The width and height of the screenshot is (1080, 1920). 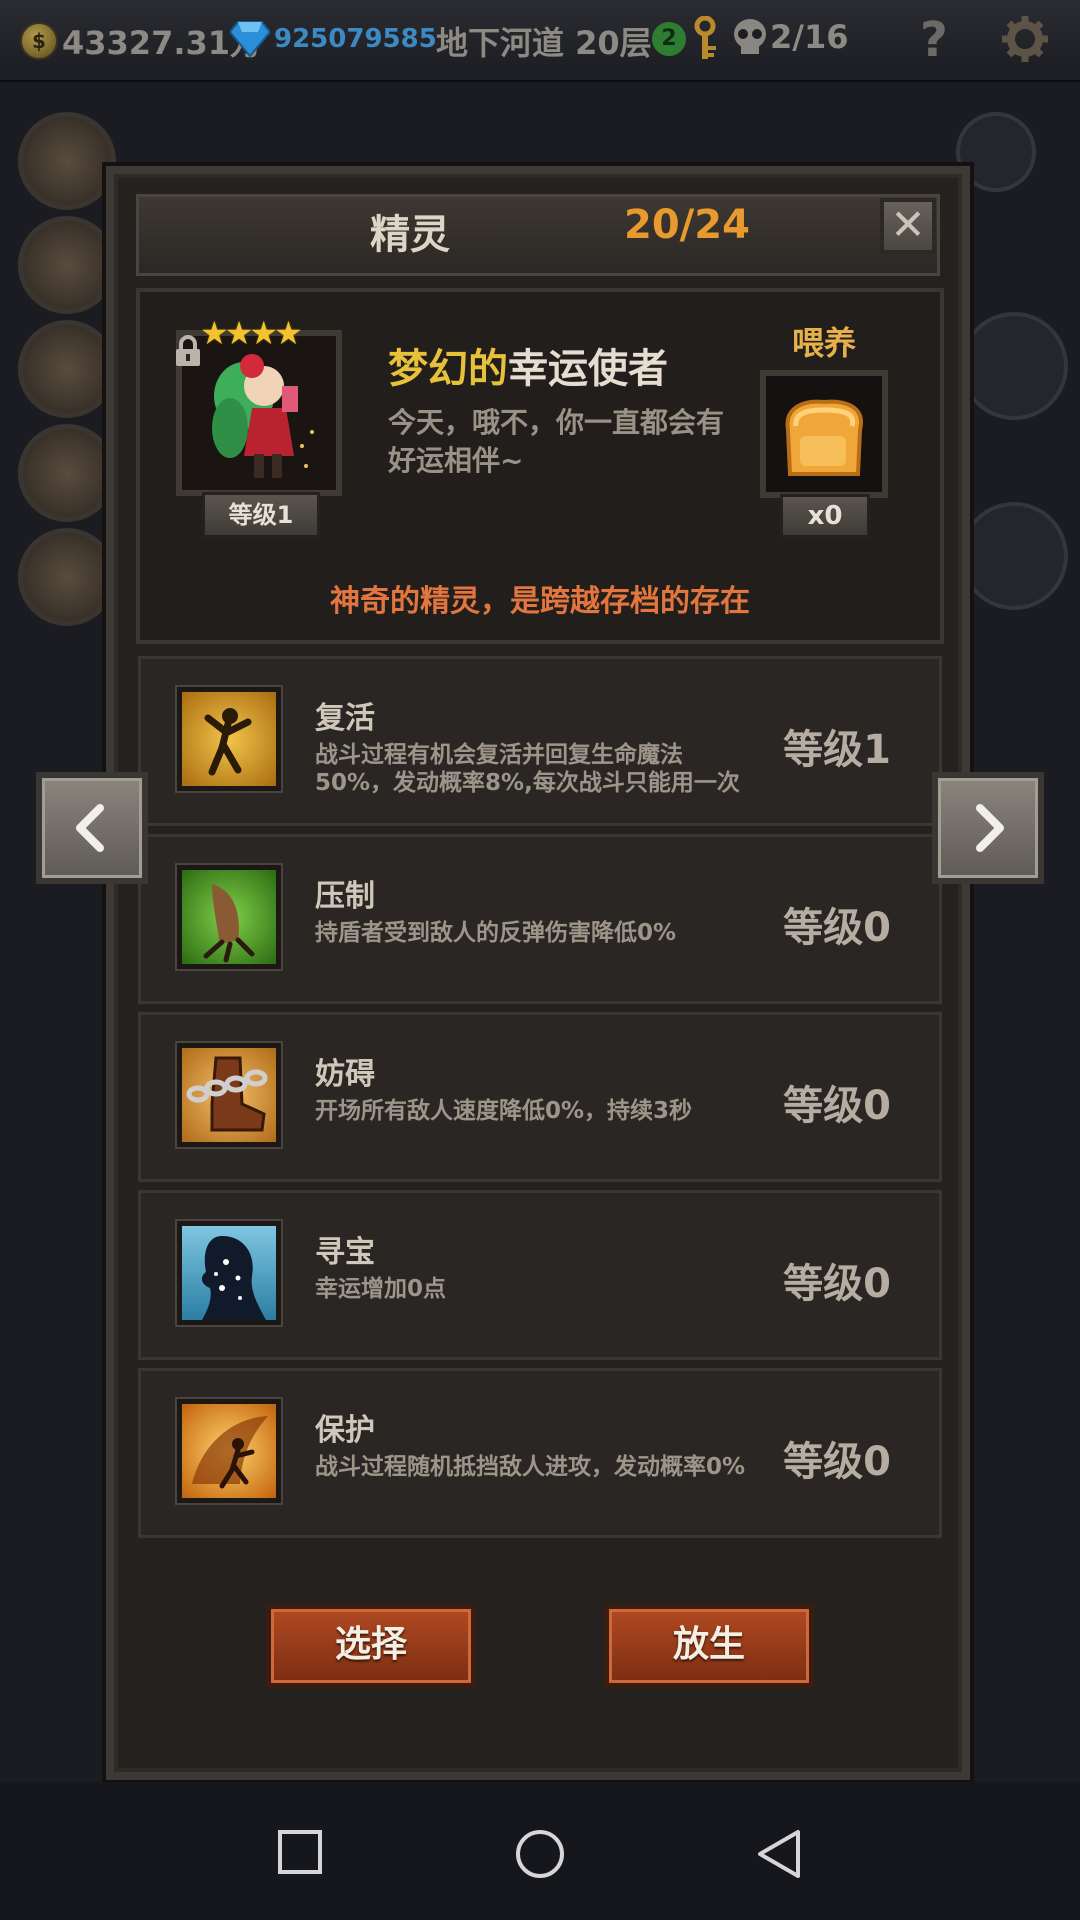 I want to click on skill-row-treasure: 寻宝 幸运增加0点 等级0, so click(x=540, y=1275).